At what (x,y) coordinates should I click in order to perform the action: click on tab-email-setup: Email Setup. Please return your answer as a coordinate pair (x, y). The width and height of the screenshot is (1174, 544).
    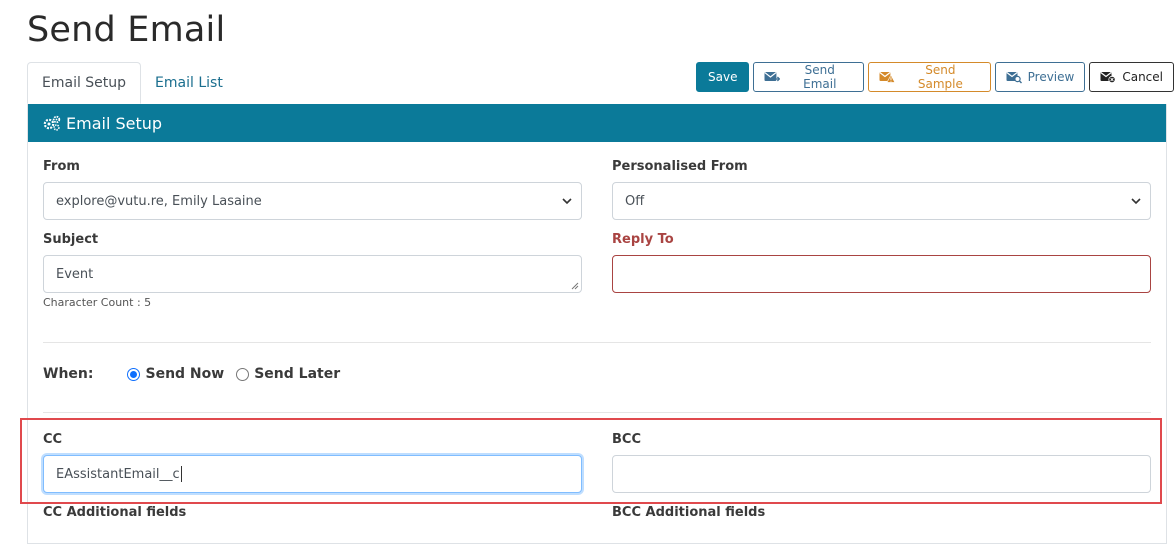
    Looking at the image, I should click on (84, 83).